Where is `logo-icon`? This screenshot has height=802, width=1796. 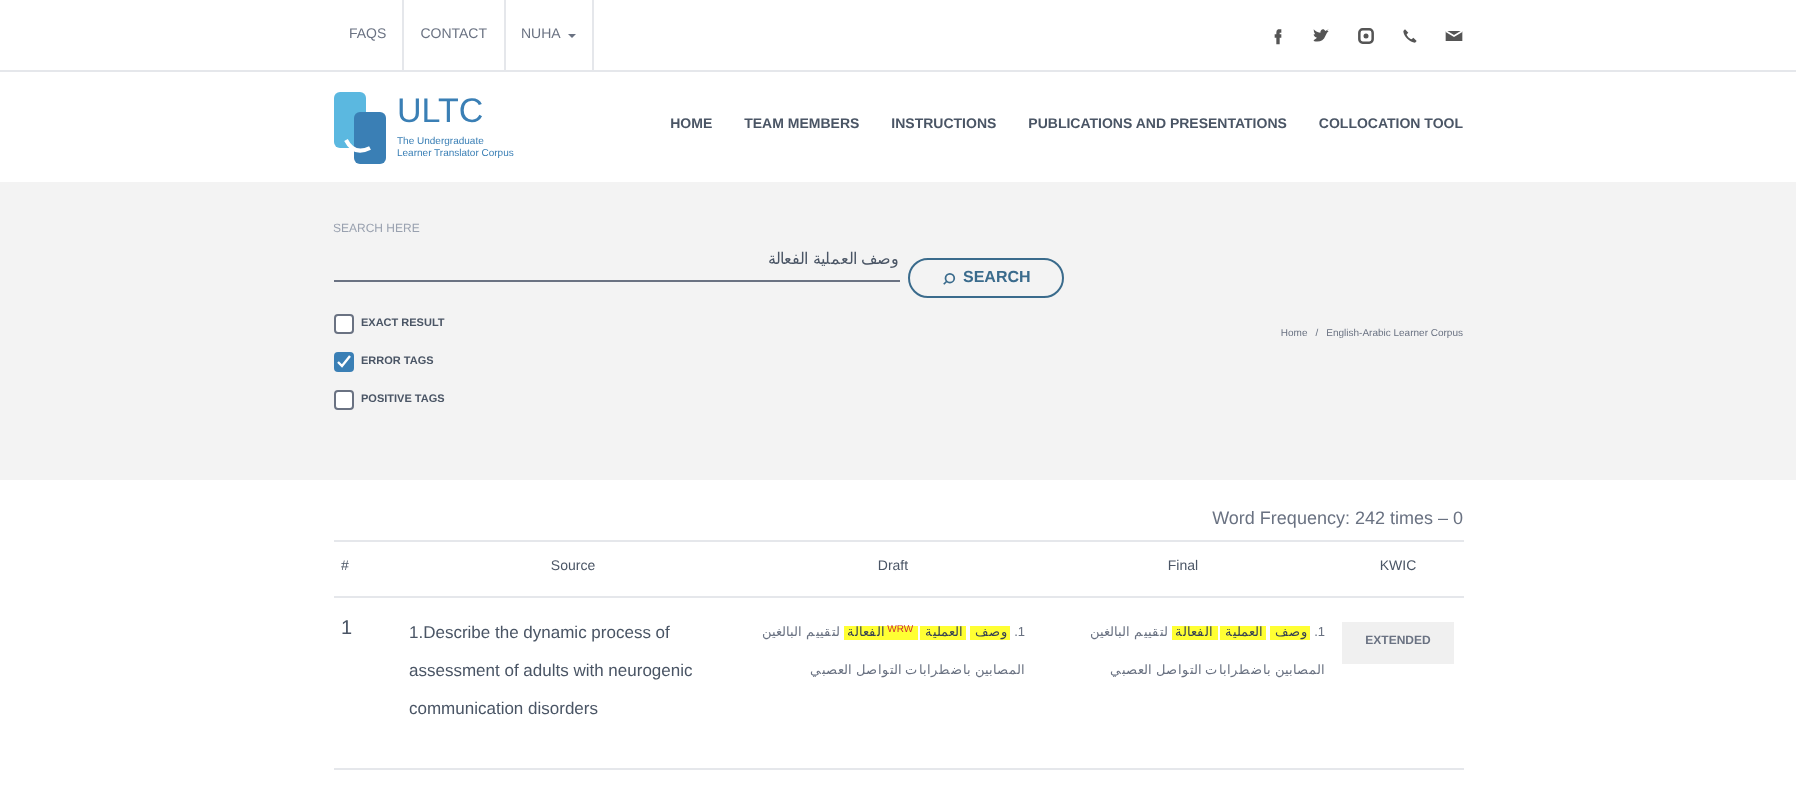 logo-icon is located at coordinates (361, 127).